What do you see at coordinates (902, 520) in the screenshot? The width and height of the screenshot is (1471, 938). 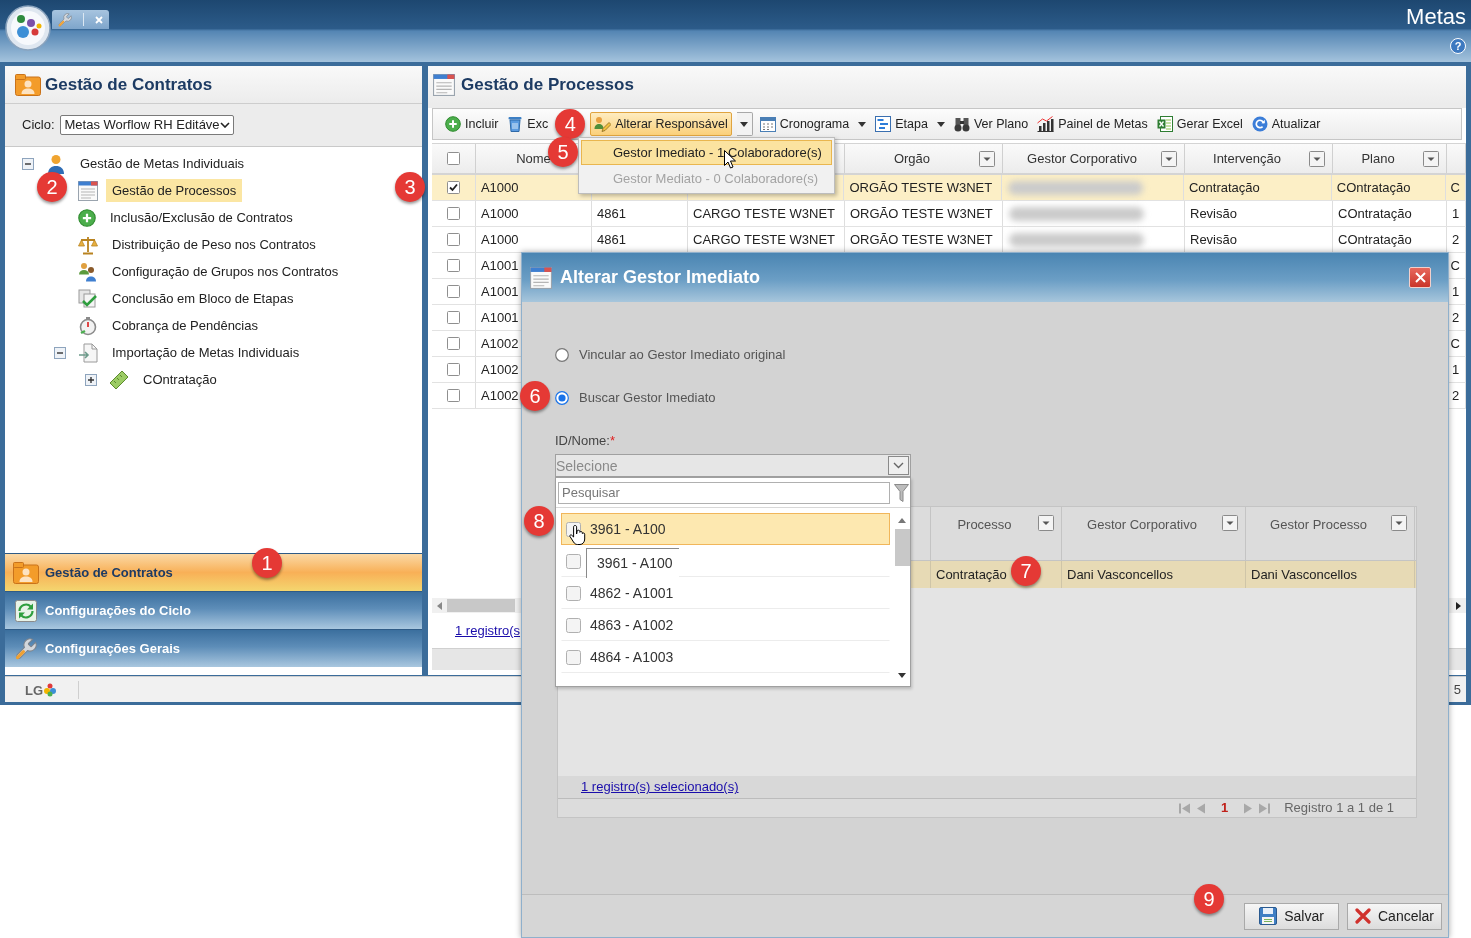 I see `scroll-up-arrow-icon` at bounding box center [902, 520].